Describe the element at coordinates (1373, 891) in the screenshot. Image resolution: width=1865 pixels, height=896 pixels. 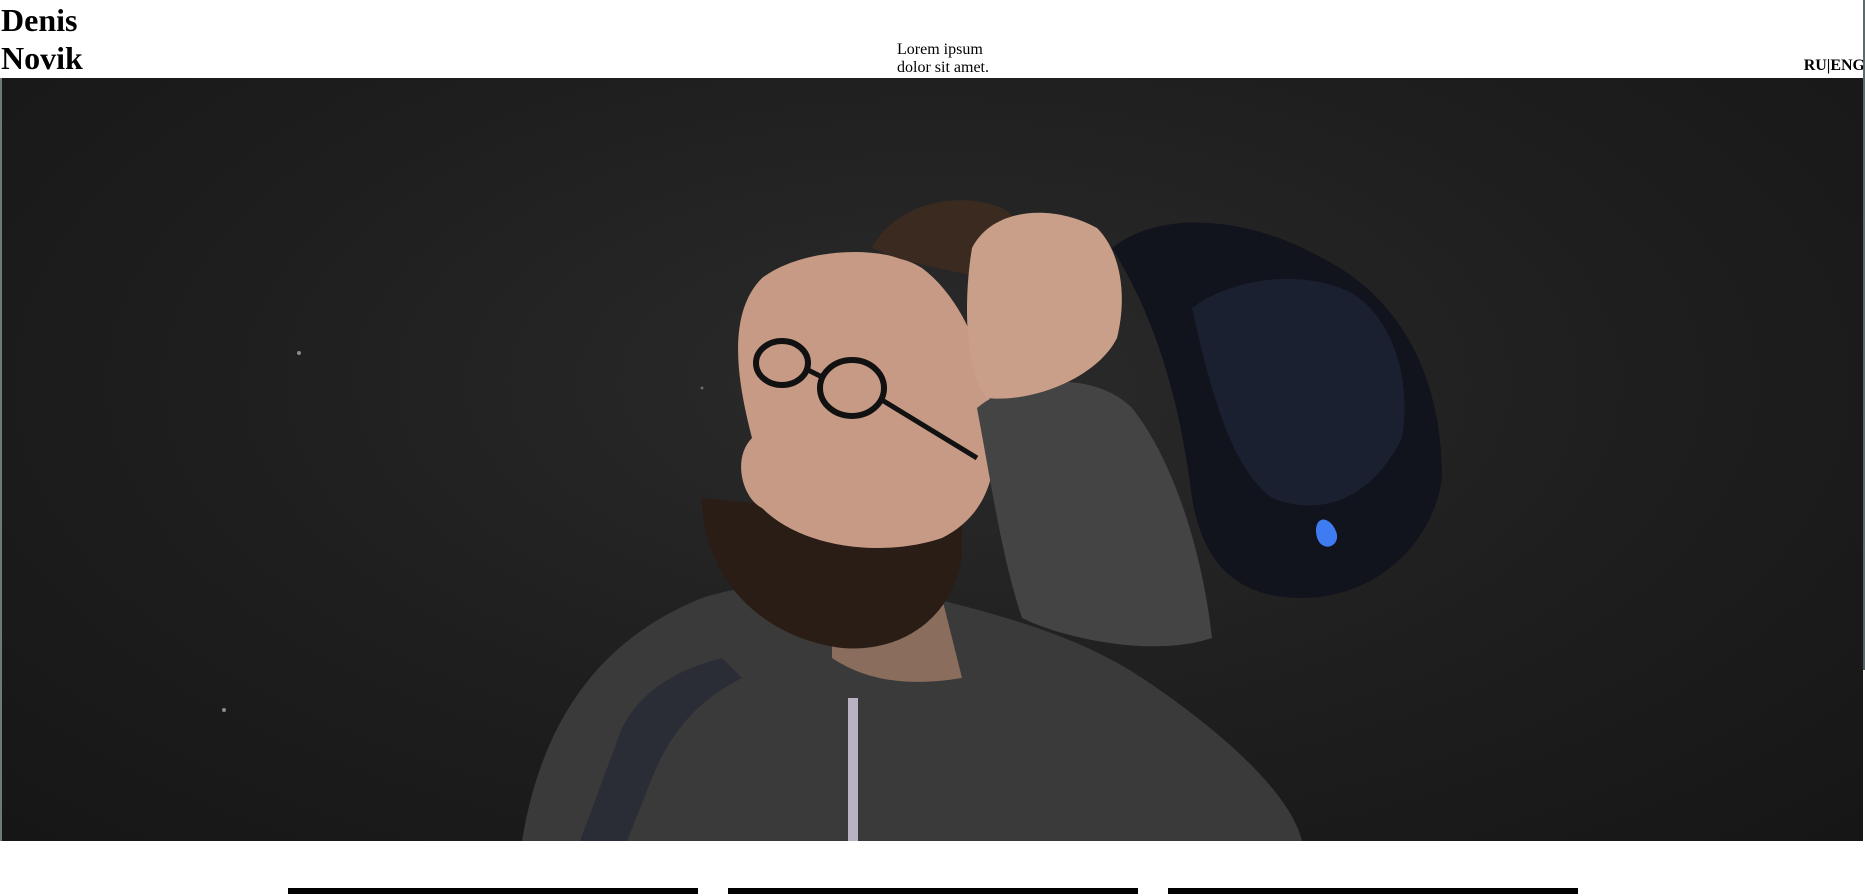
I see `card-3-top-bar` at that location.